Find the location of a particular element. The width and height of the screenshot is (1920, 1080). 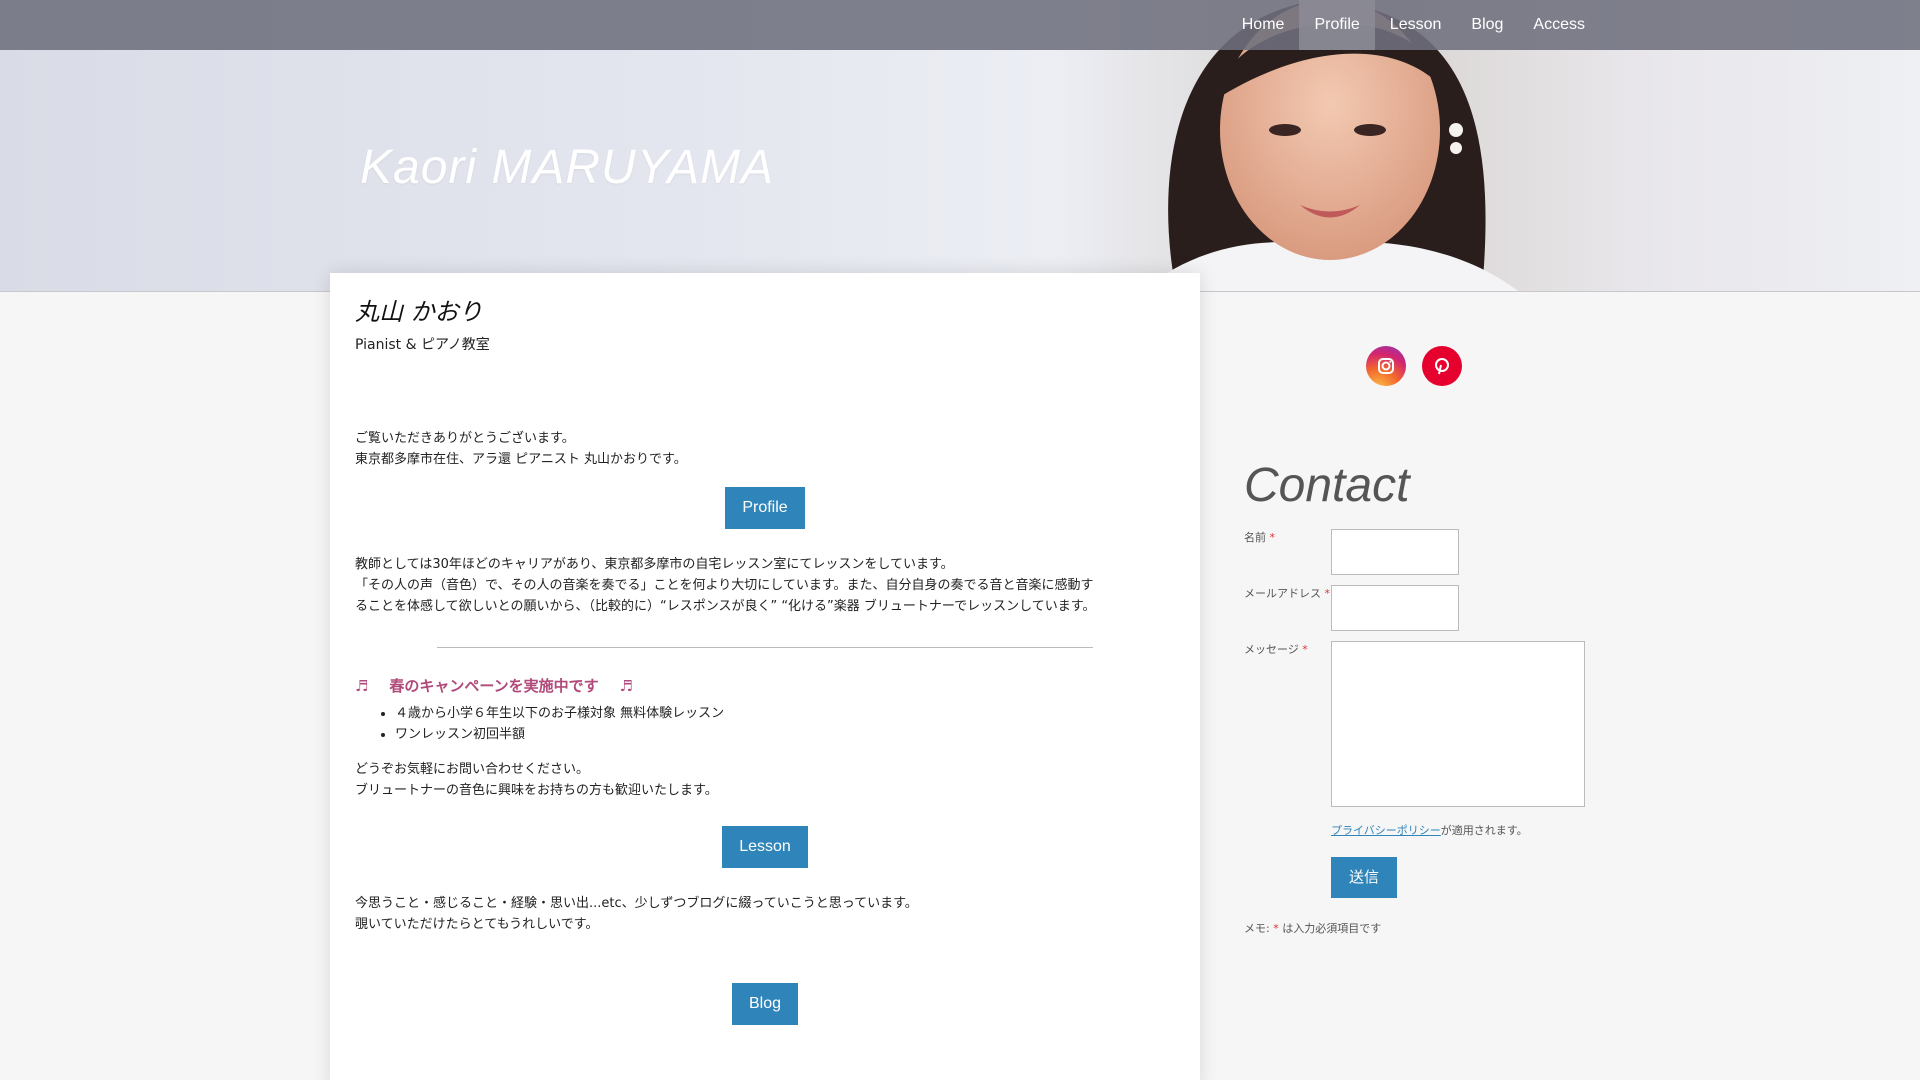

blog-line: 覗いていただけたらとてもうれしいです。 is located at coordinates (477, 924).